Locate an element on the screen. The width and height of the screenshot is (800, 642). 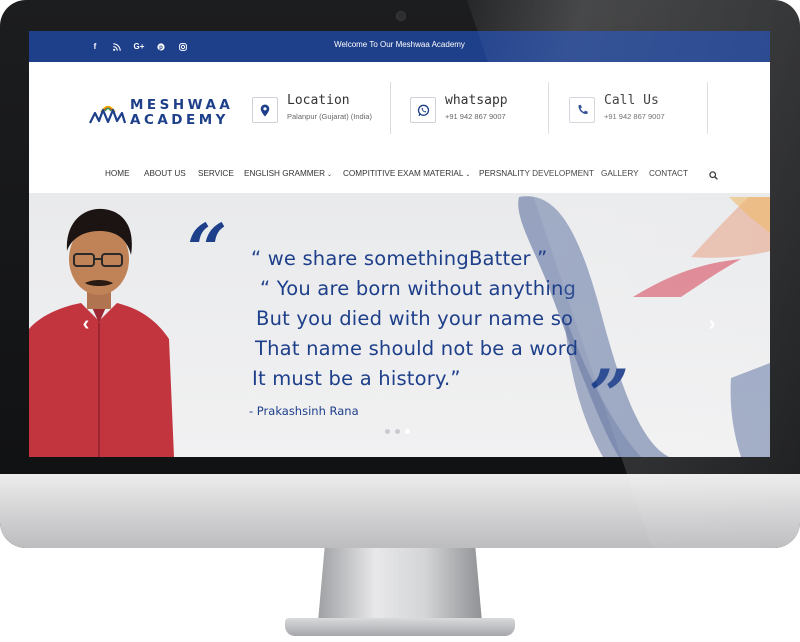
quote-line: But you died with your name so is located at coordinates (415, 318).